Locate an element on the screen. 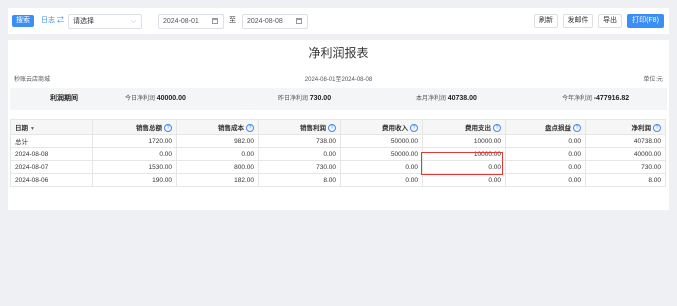  col-date: 日期 ▼ is located at coordinates (51, 127).